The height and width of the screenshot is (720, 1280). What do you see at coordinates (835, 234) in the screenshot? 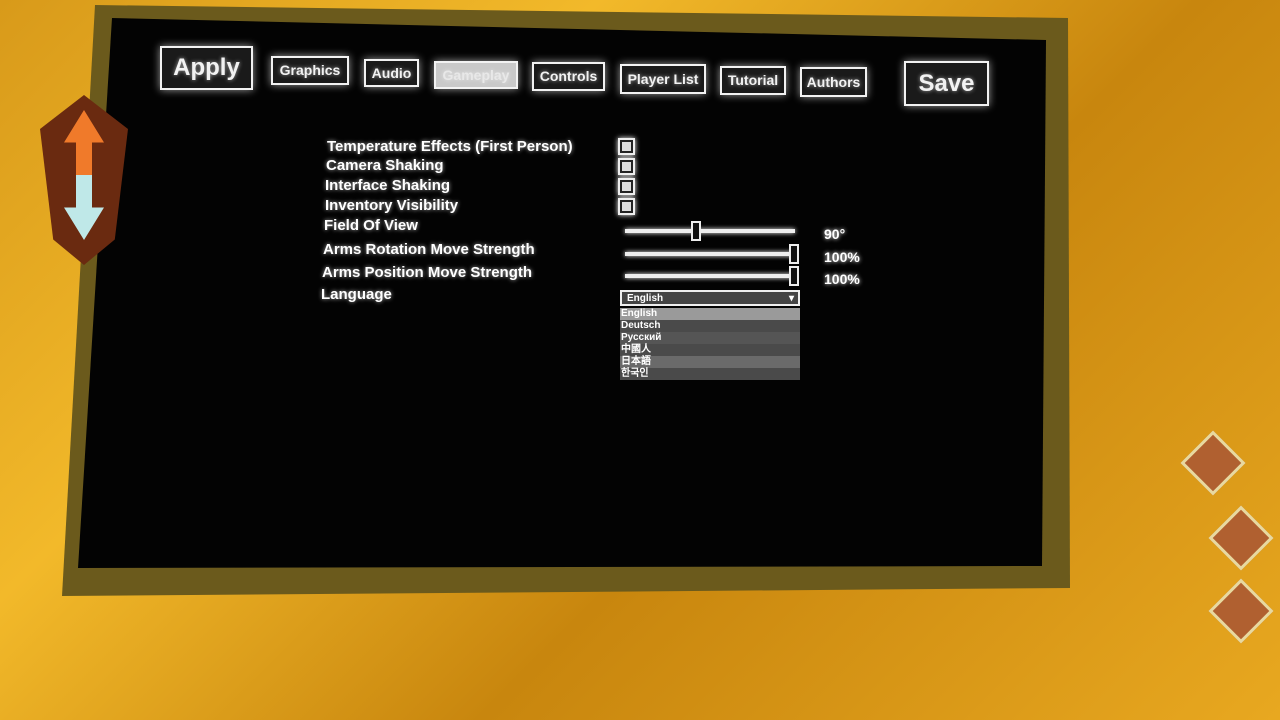
I see `field-of-view-value: 90°` at bounding box center [835, 234].